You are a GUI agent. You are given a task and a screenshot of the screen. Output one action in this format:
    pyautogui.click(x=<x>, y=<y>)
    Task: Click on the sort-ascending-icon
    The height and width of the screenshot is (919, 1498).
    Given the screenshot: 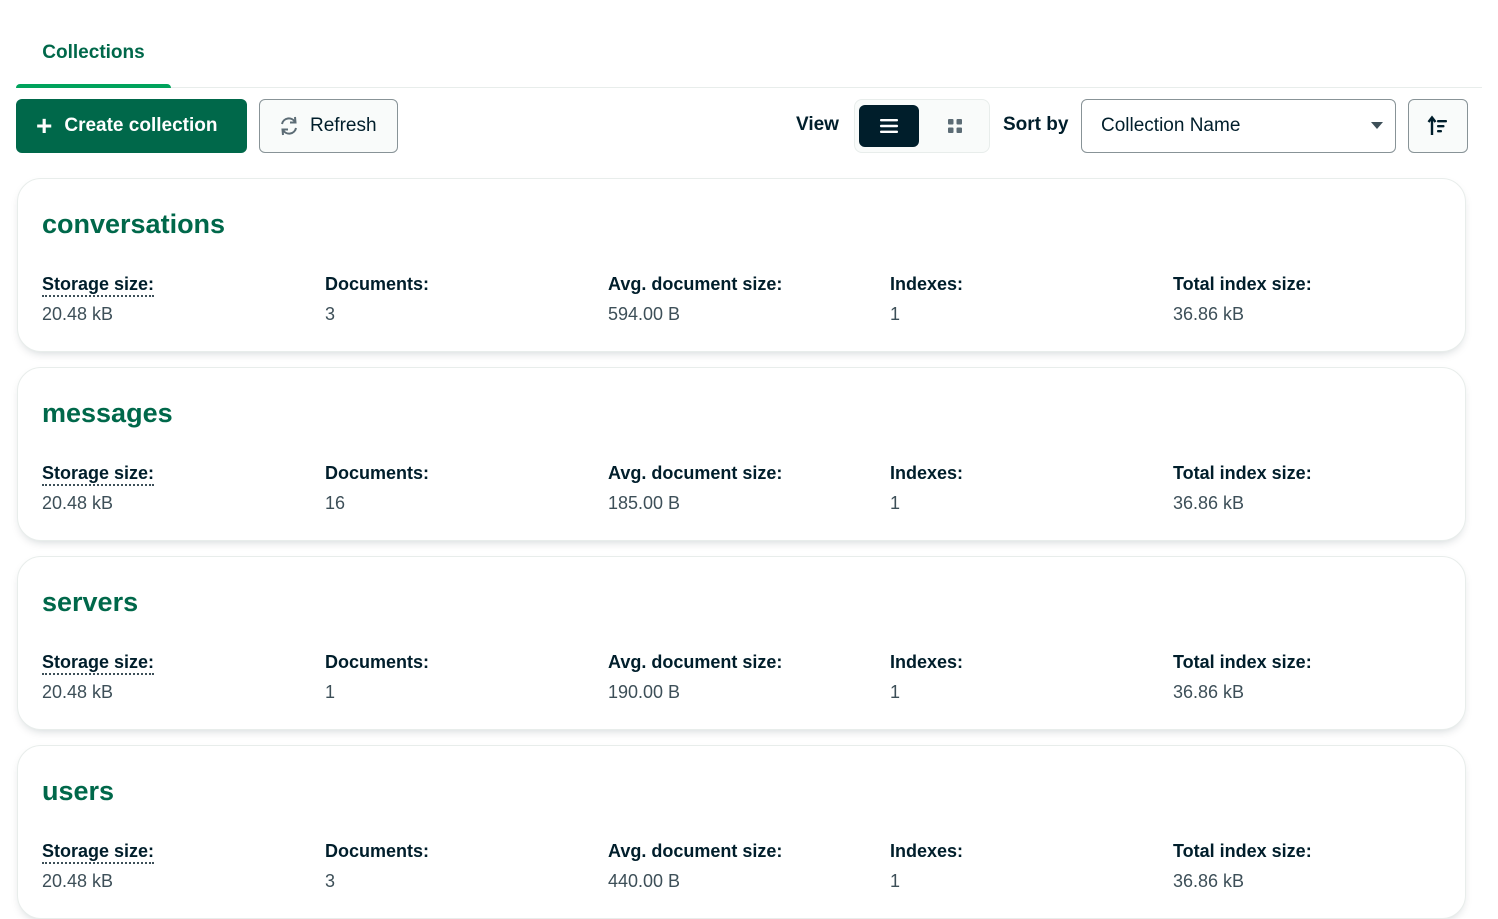 What is the action you would take?
    pyautogui.click(x=1437, y=125)
    